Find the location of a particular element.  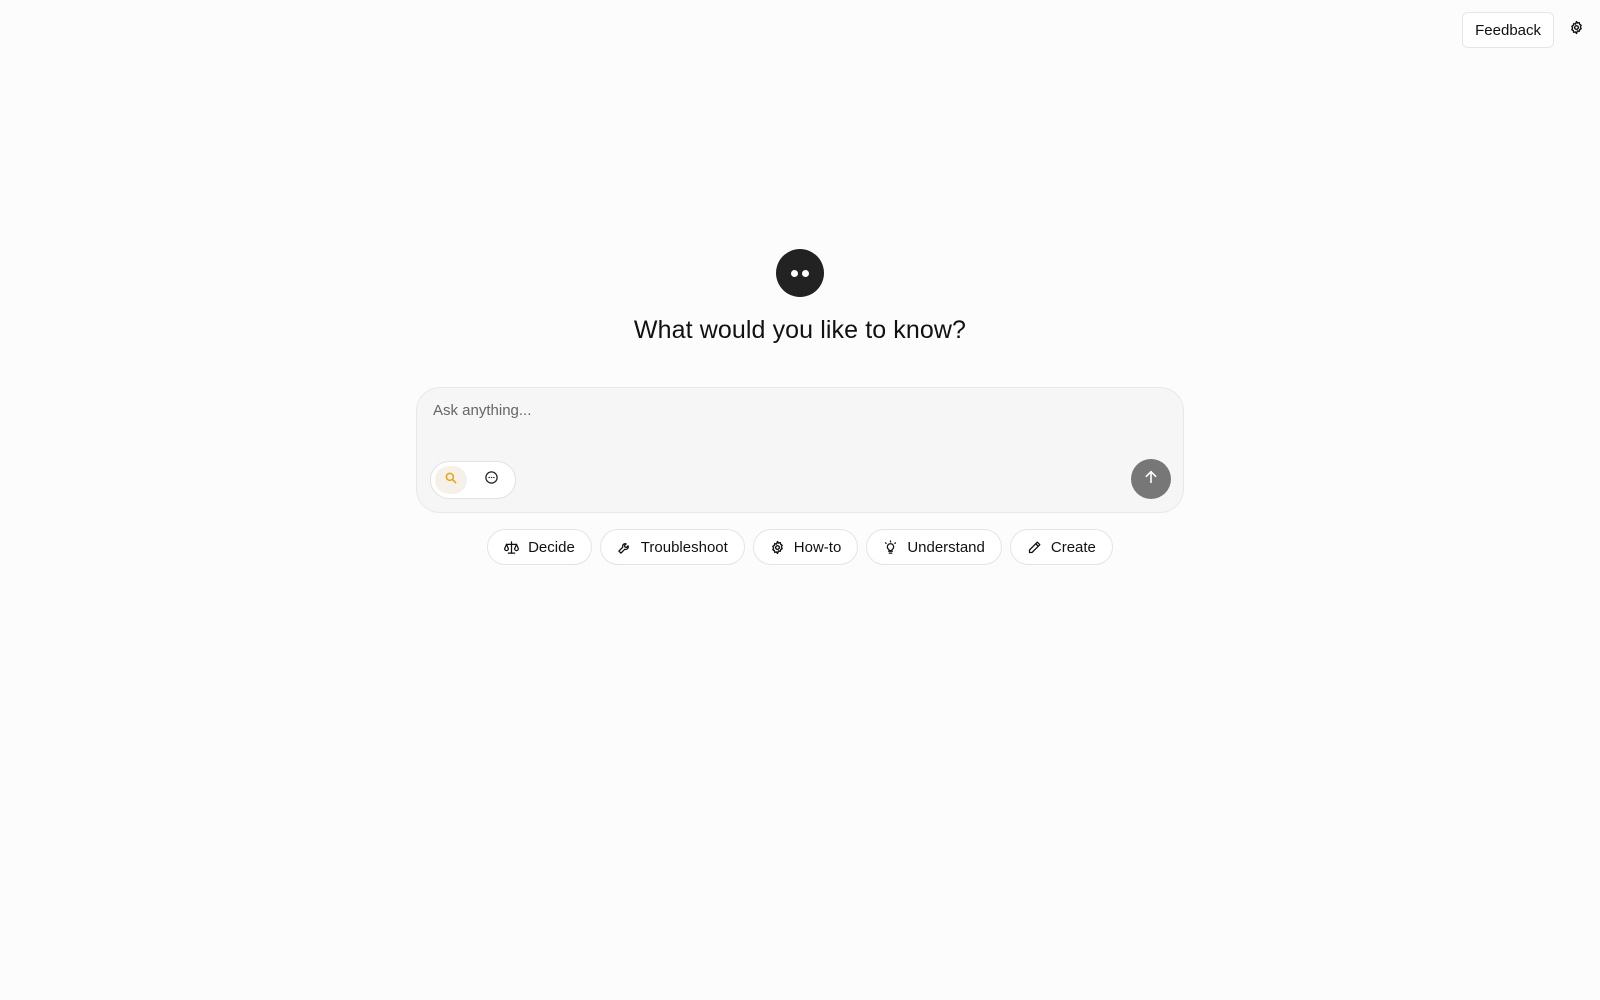

troubleshoot-chip-label: Troubleshoot is located at coordinates (684, 547).